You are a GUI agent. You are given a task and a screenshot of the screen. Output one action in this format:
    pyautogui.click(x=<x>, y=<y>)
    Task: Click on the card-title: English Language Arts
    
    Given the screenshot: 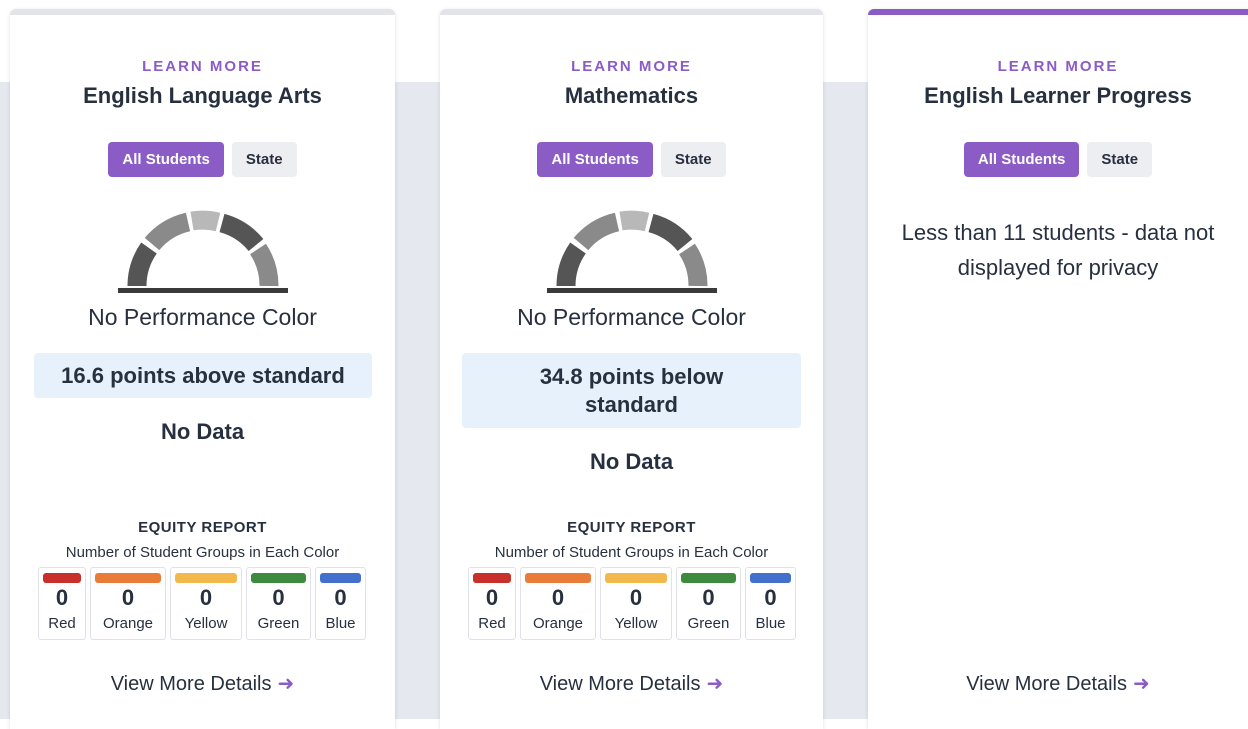 What is the action you would take?
    pyautogui.click(x=202, y=95)
    